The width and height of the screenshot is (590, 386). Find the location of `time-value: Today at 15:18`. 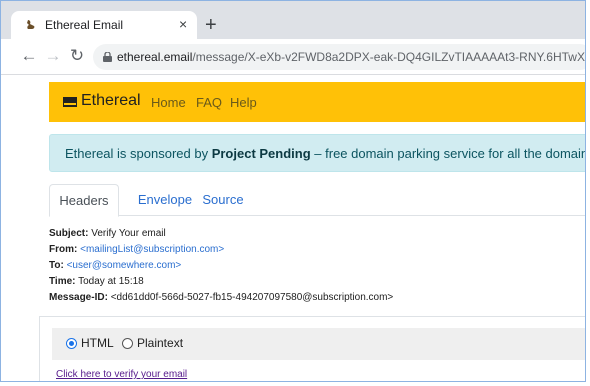

time-value: Today at 15:18 is located at coordinates (111, 281).